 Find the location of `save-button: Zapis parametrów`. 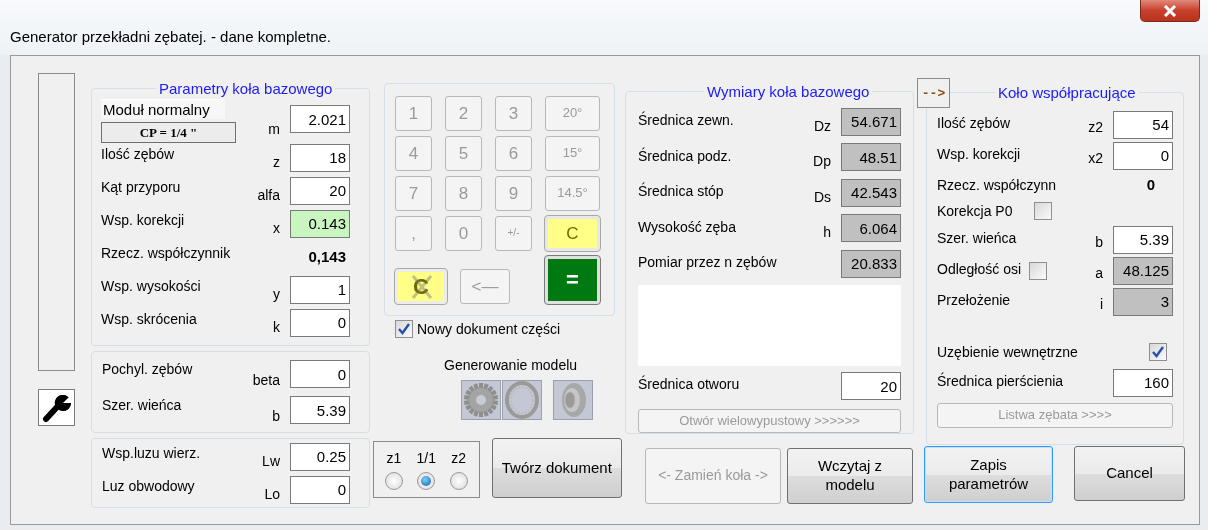

save-button: Zapis parametrów is located at coordinates (988, 474).